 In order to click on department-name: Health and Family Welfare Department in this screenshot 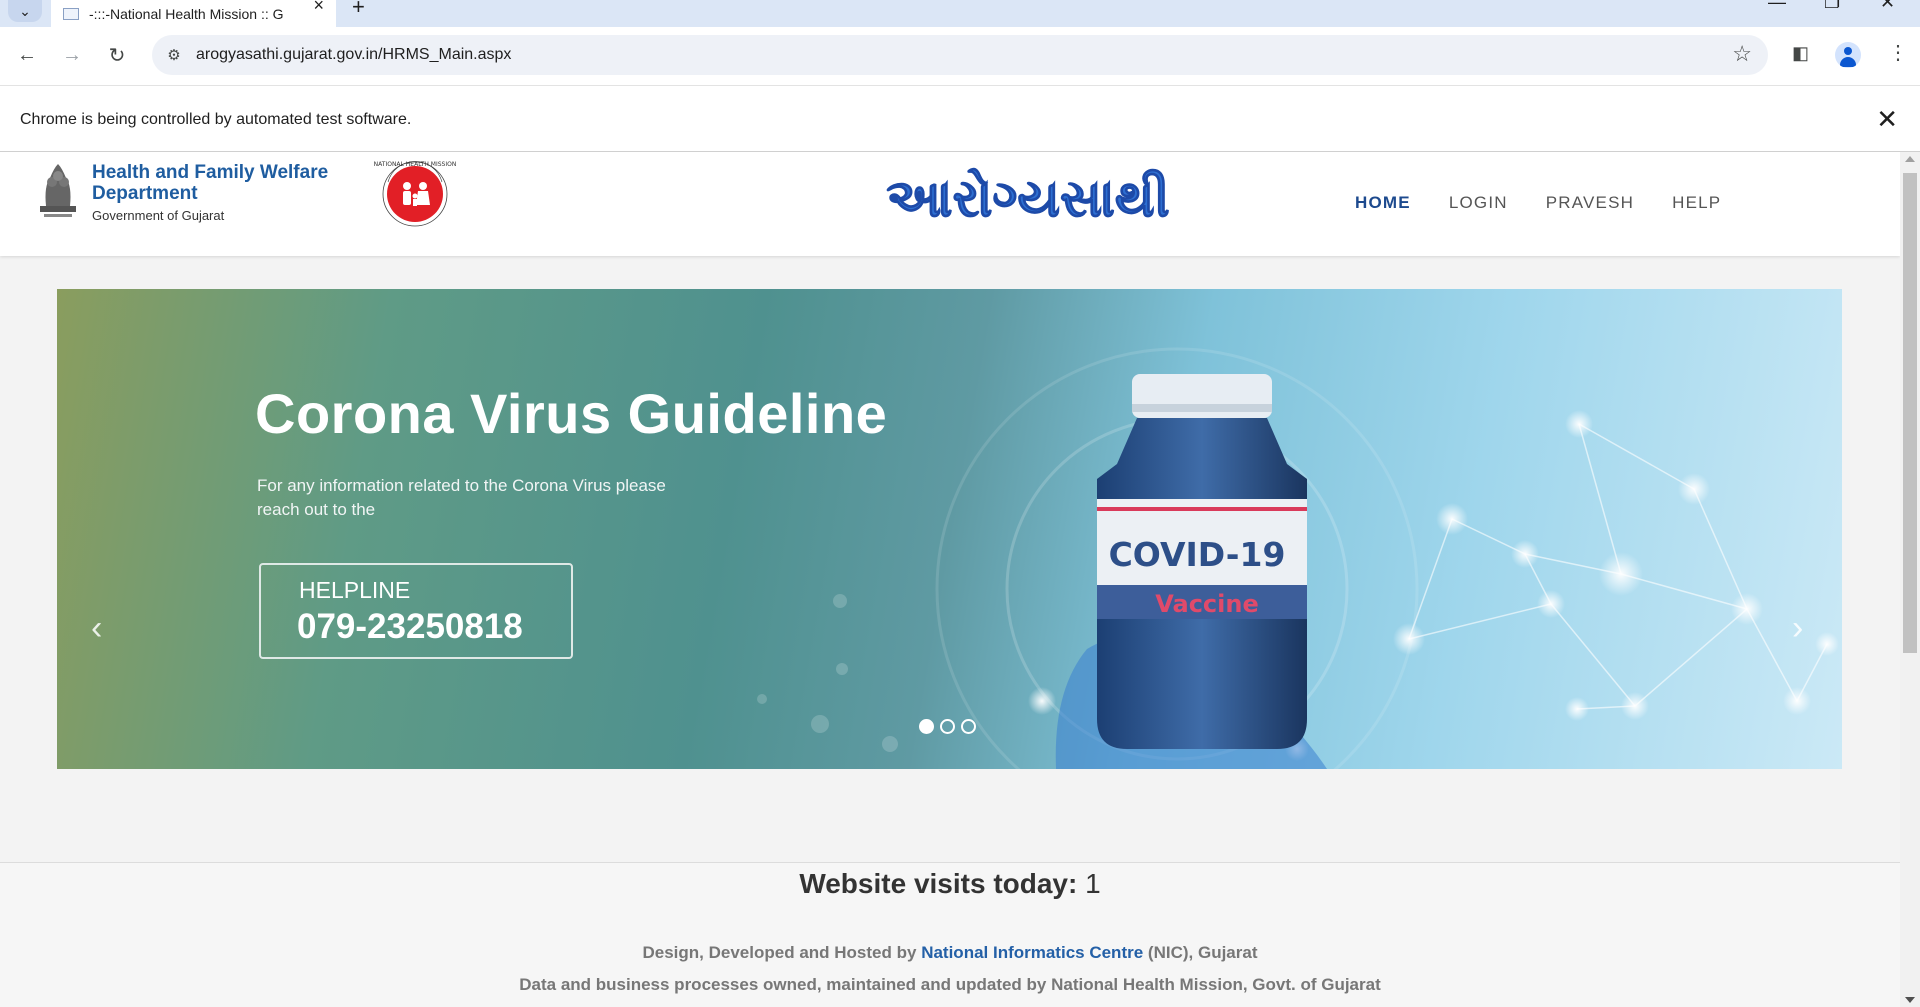, I will do `click(210, 183)`.